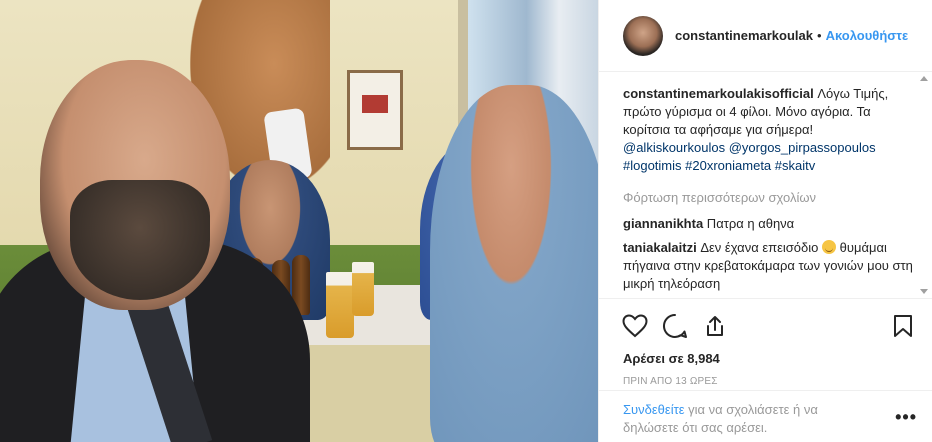  Describe the element at coordinates (654, 409) in the screenshot. I see `login-link: Συνδεθείτε` at that location.